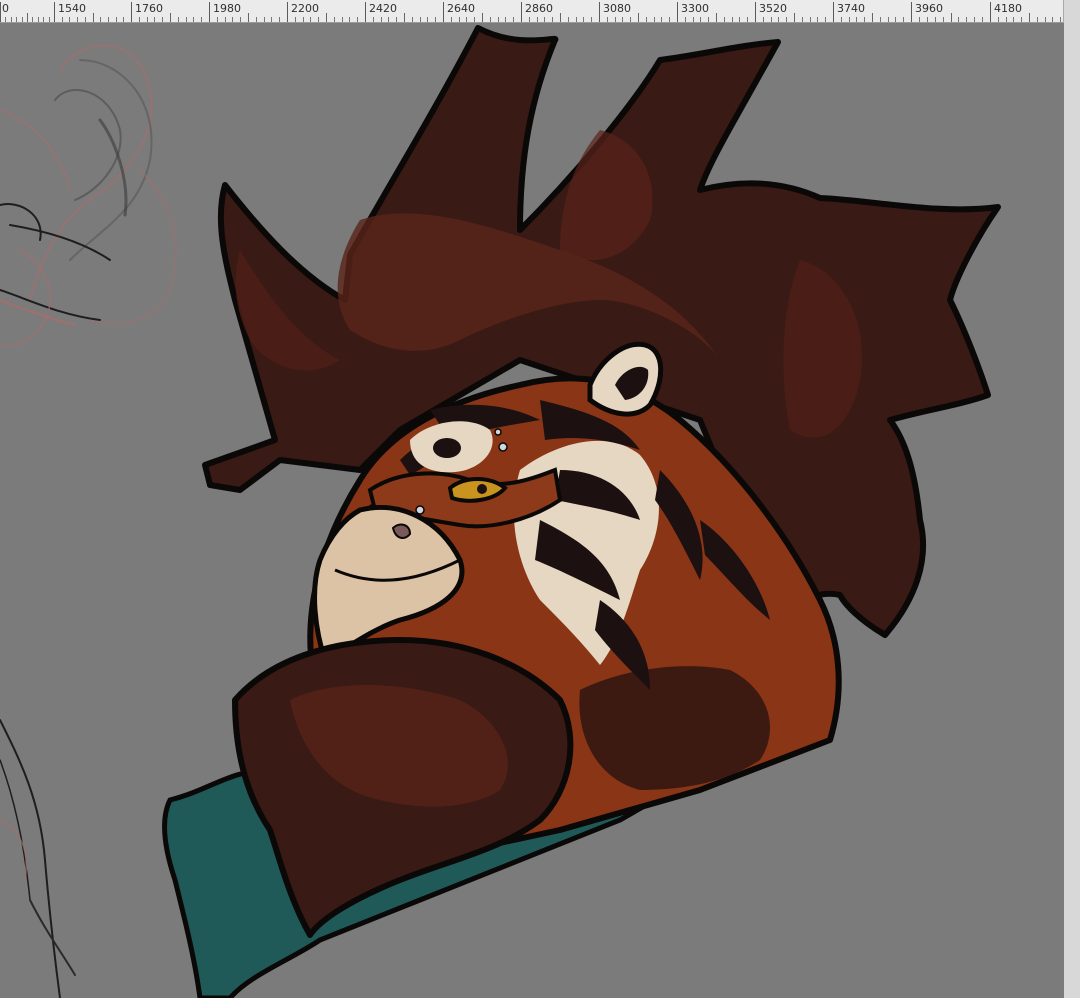 Image resolution: width=1080 pixels, height=998 pixels. What do you see at coordinates (72, 8) in the screenshot?
I see `ruler-label: 1540` at bounding box center [72, 8].